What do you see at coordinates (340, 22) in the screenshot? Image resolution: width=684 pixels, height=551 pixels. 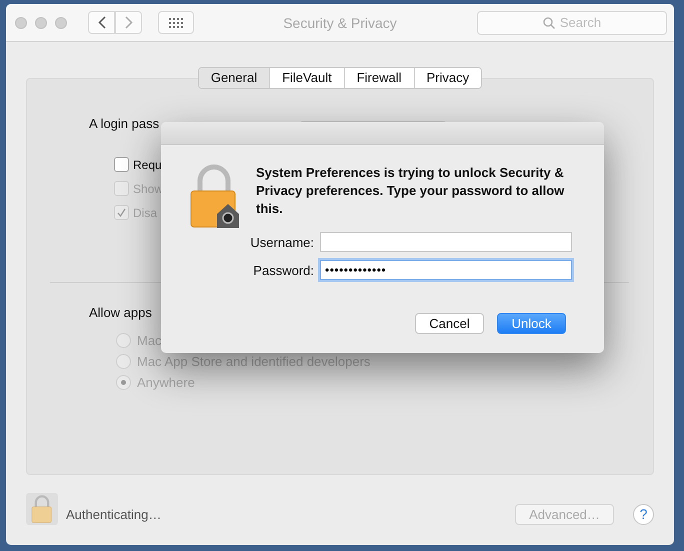 I see `window-title: Security & Privacy` at bounding box center [340, 22].